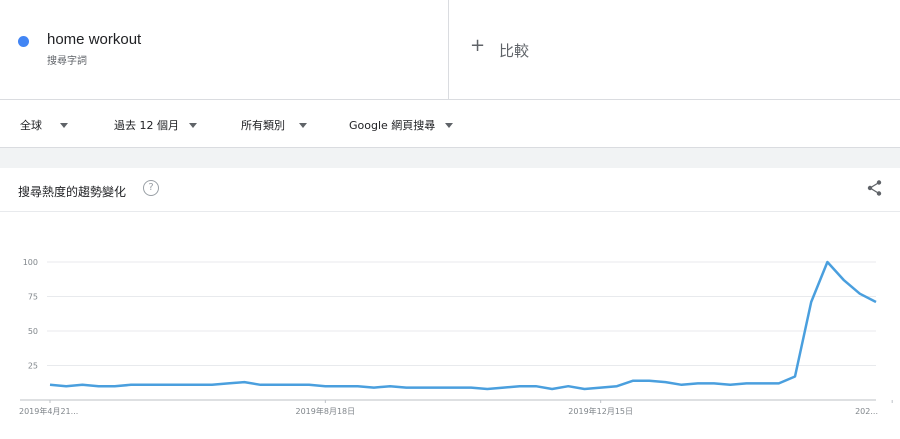  What do you see at coordinates (478, 45) in the screenshot?
I see `plus-icon: +` at bounding box center [478, 45].